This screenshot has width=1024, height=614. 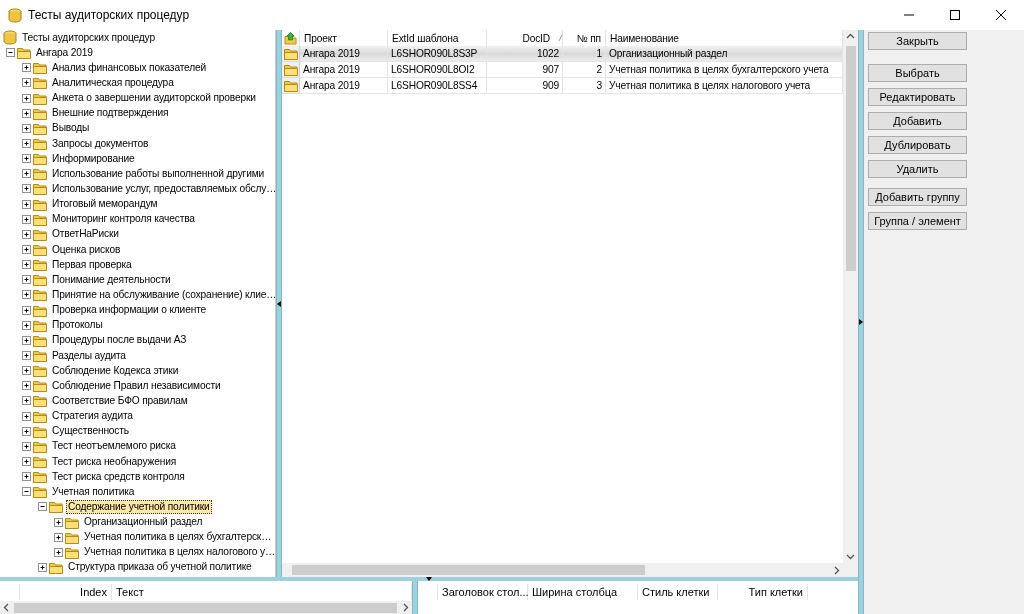 What do you see at coordinates (136, 385) in the screenshot?
I see `tree-item: Соблюдение Правил независимости` at bounding box center [136, 385].